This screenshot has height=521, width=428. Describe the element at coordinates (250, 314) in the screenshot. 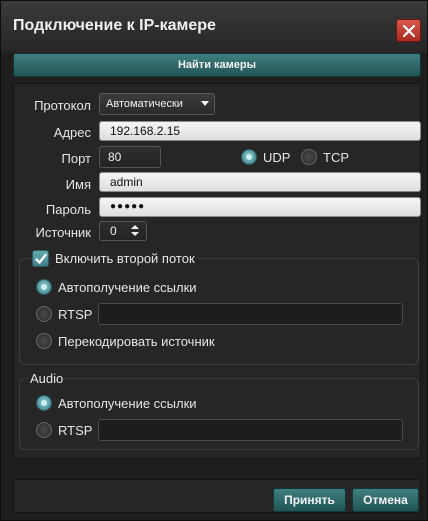

I see `stream2-rtsp-input` at that location.